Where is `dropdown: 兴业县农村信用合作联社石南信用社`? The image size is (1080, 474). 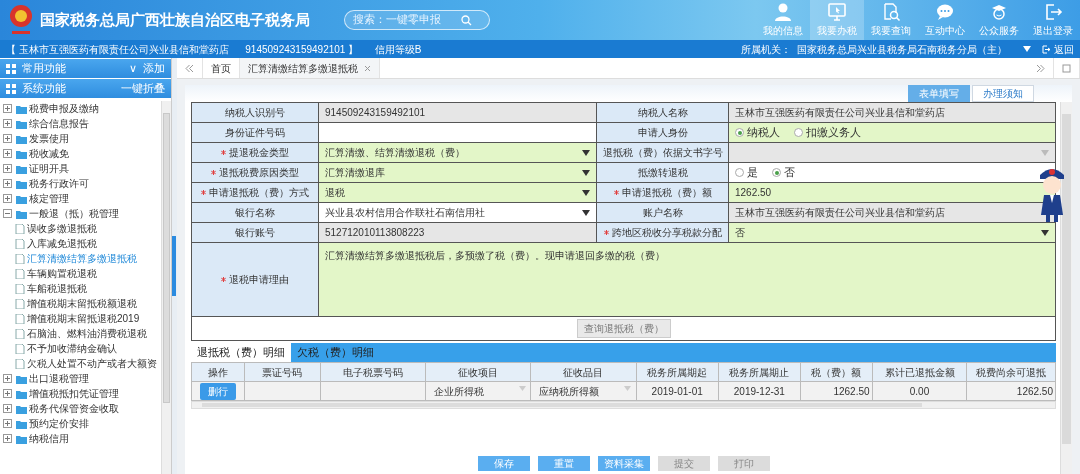
dropdown: 兴业县农村信用合作联社石南信用社 is located at coordinates (458, 213).